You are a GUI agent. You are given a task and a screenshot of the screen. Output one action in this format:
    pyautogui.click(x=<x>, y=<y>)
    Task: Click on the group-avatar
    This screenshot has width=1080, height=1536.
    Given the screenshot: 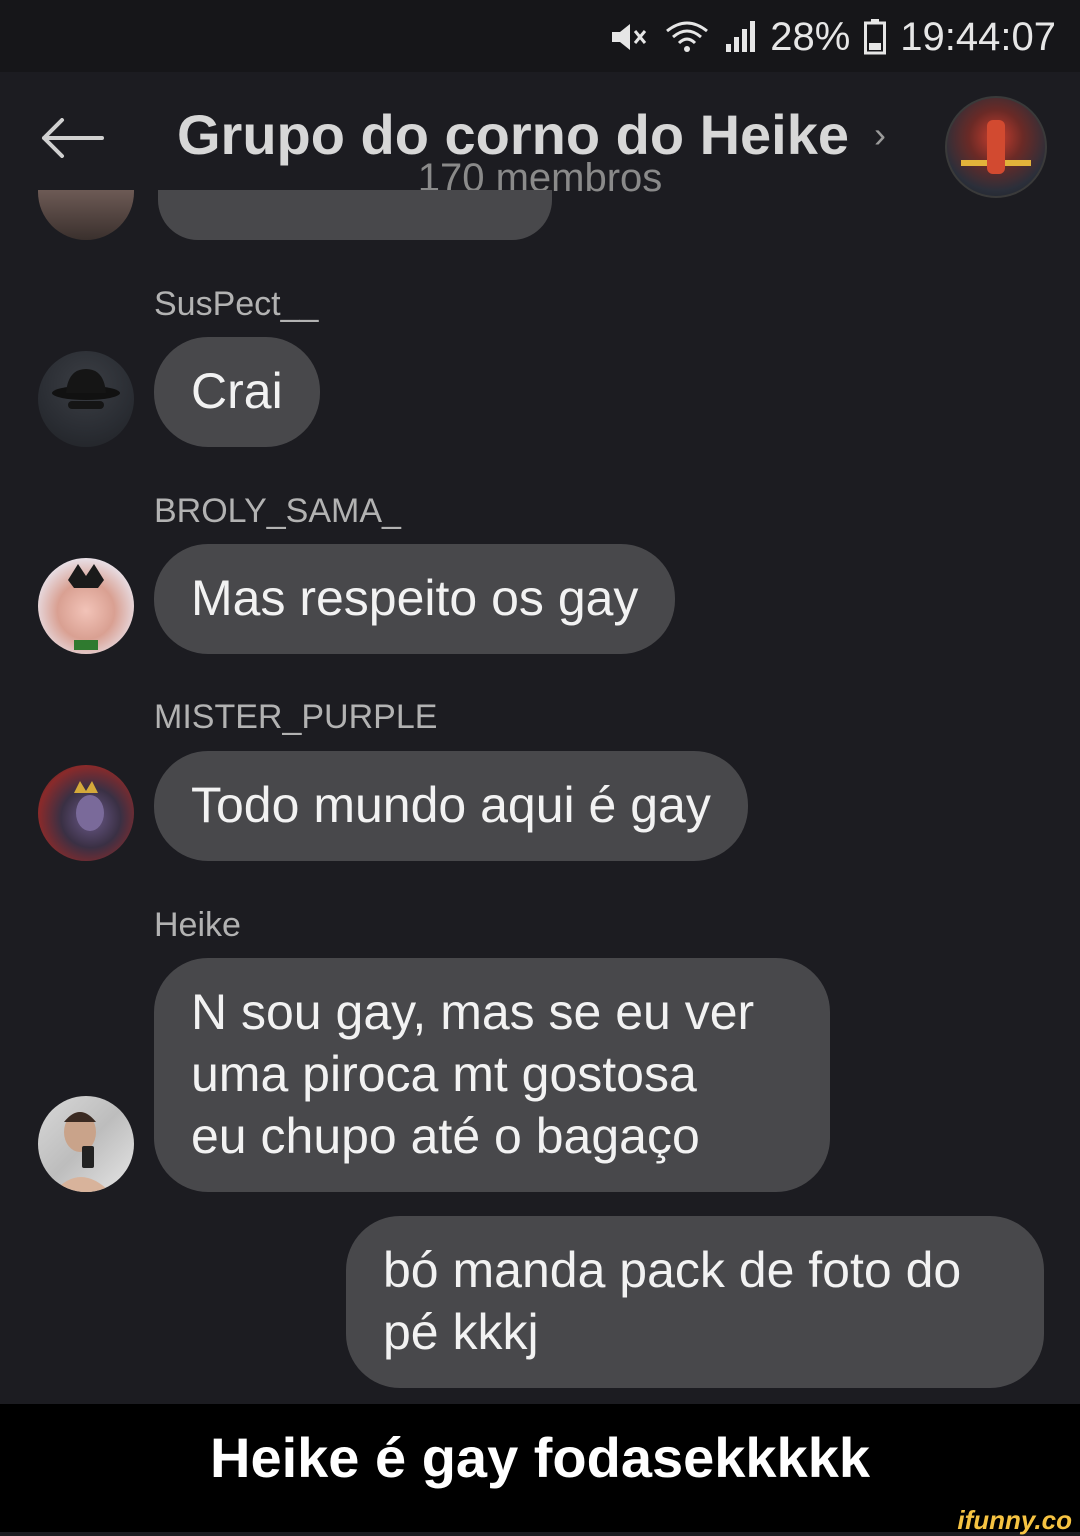 What is the action you would take?
    pyautogui.click(x=996, y=147)
    